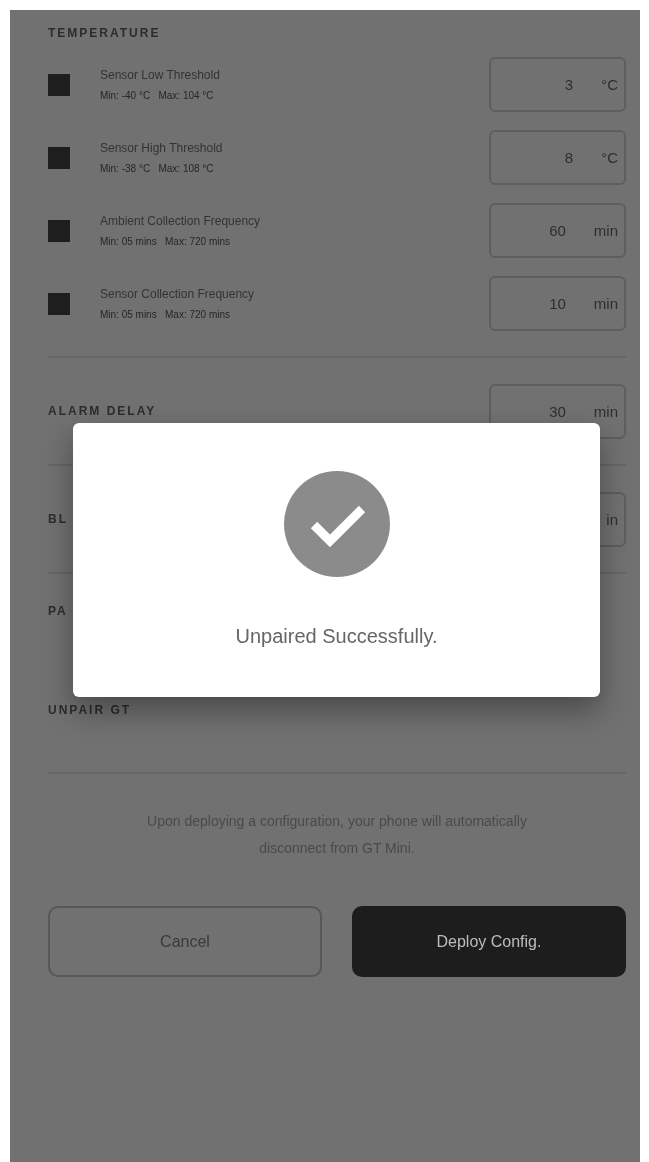 Image resolution: width=649 pixels, height=1162 pixels. Describe the element at coordinates (102, 411) in the screenshot. I see `section-heading: ALARM DELAY` at that location.